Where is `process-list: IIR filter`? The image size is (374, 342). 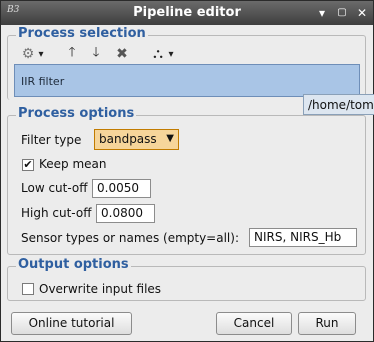
process-list: IIR filter is located at coordinates (187, 80).